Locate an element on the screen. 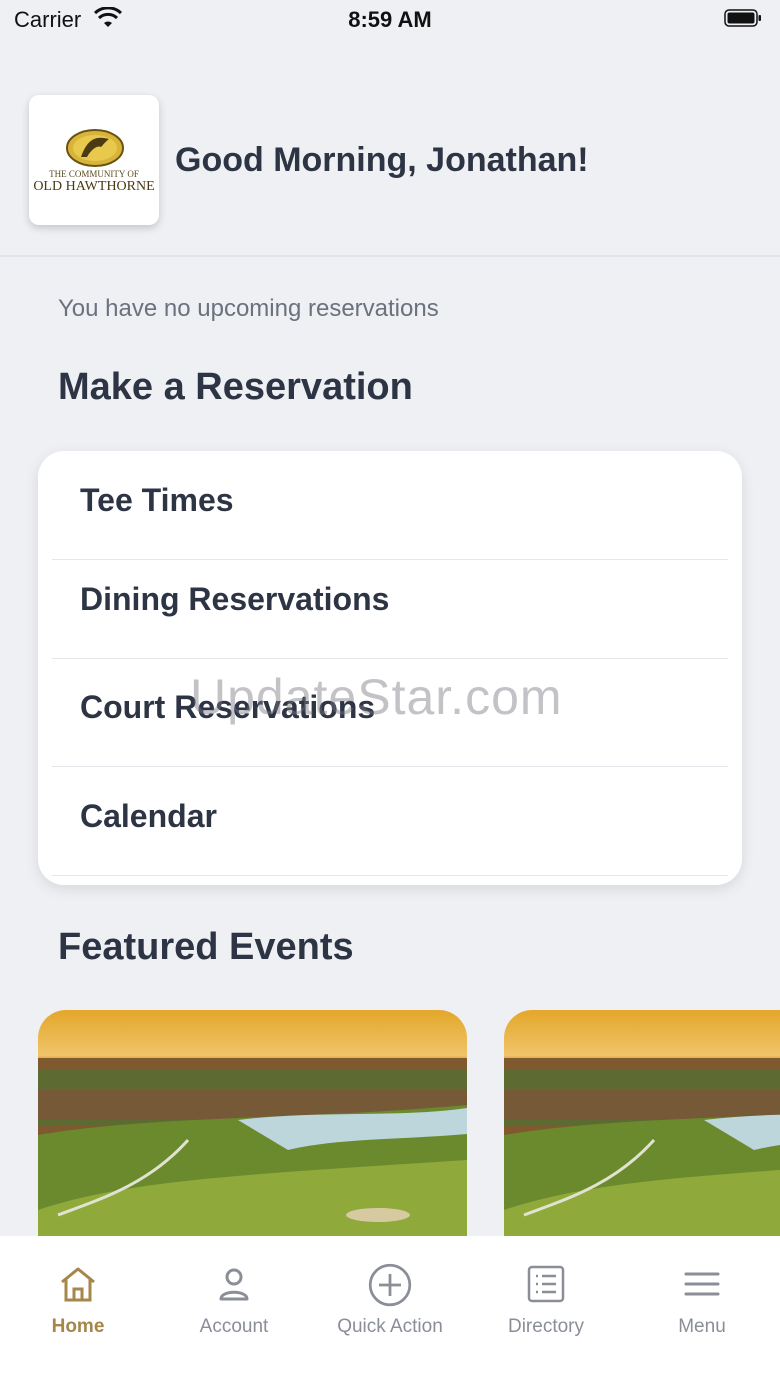  logo-subtext: THE COMMUNITY OF is located at coordinates (94, 174).